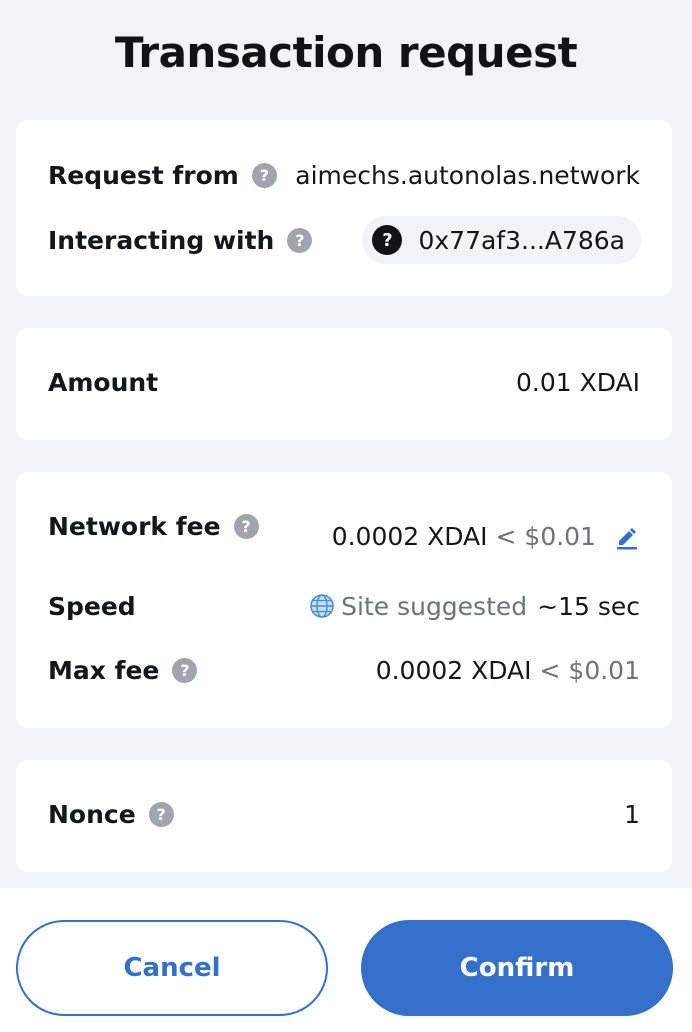 The width and height of the screenshot is (692, 1032). Describe the element at coordinates (521, 240) in the screenshot. I see `contract-address: 0x77af3...A786a` at that location.